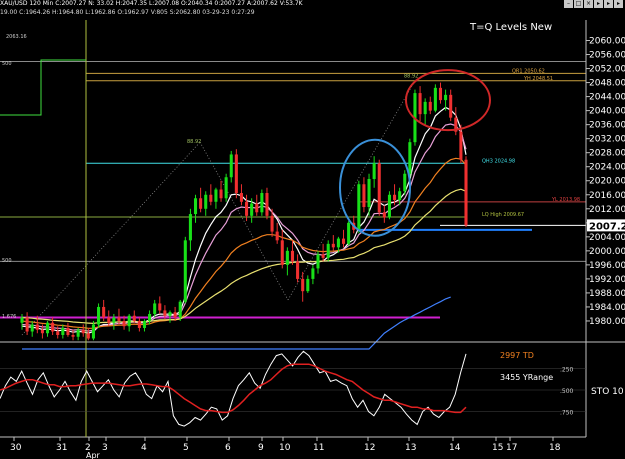 The height and width of the screenshot is (459, 625). Describe the element at coordinates (567, 413) in the screenshot. I see `osc-tick-label: .750` at that location.